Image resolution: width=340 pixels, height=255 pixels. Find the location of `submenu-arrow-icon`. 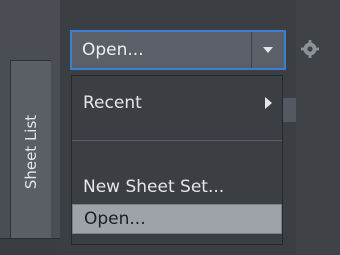

submenu-arrow-icon is located at coordinates (268, 103).